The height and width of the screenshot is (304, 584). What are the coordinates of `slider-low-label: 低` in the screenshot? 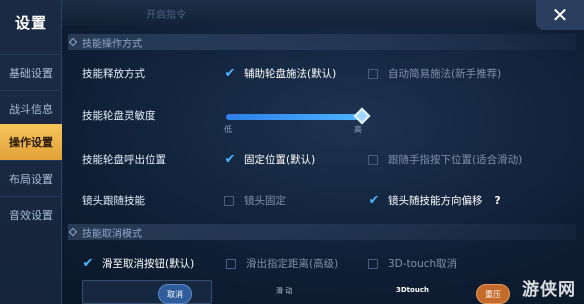 It's located at (228, 129).